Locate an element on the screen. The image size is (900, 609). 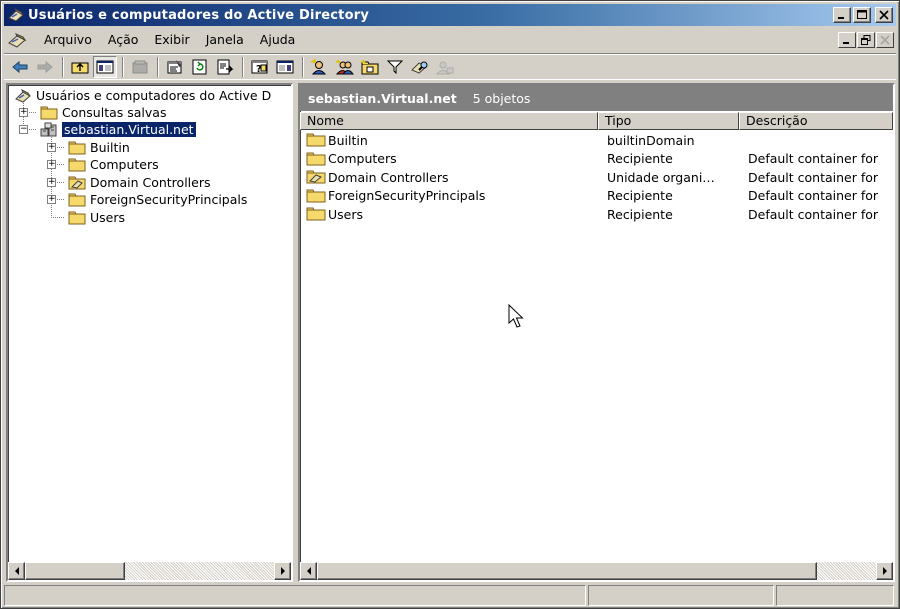
filter-button is located at coordinates (395, 67).